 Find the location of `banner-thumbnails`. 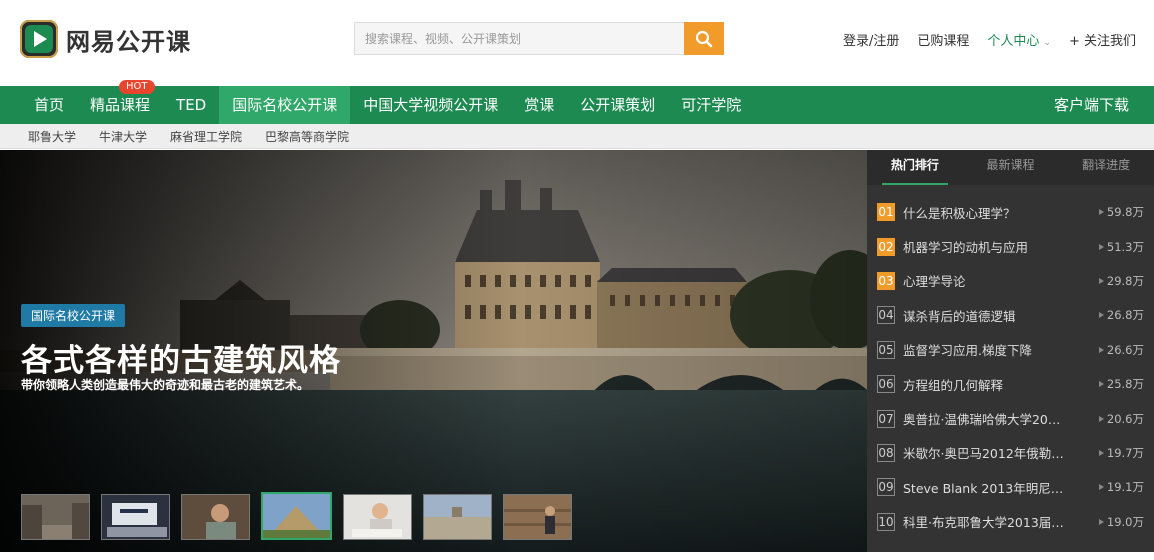

banner-thumbnails is located at coordinates (296, 516).